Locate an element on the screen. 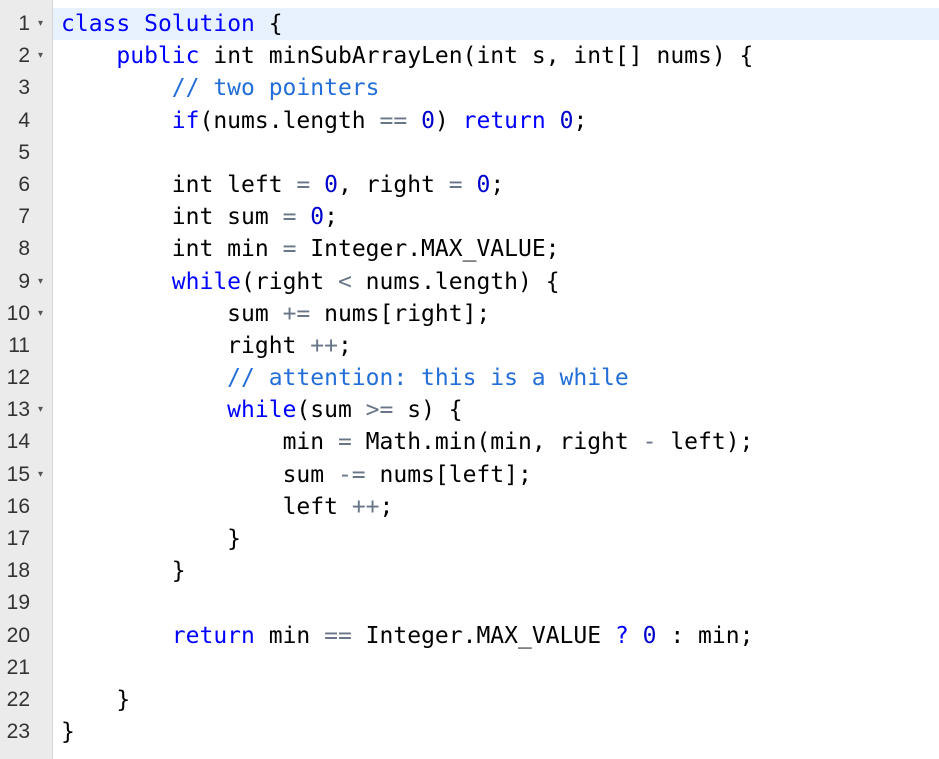  code-line: 16 left ++; is located at coordinates (469, 507).